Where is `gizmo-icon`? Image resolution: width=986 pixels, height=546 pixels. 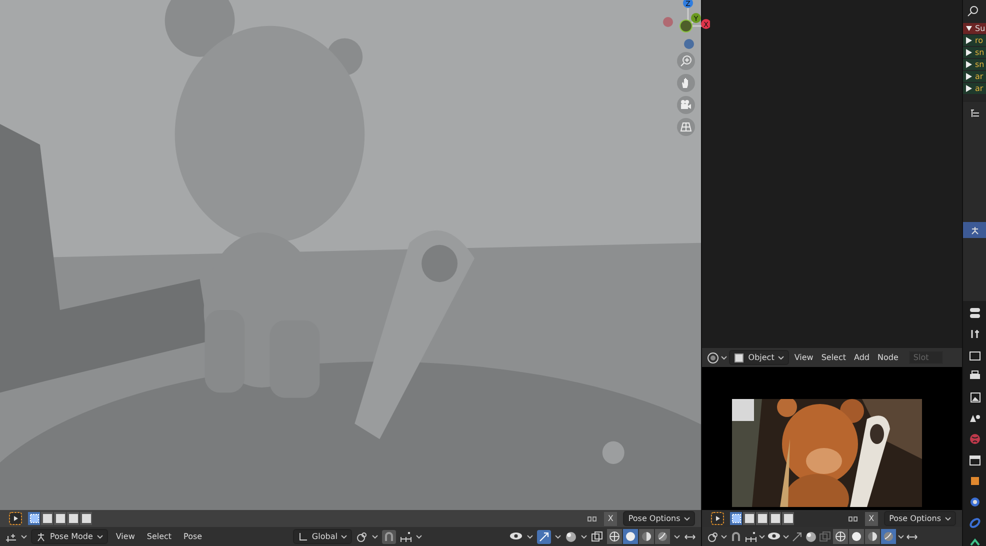 gizmo-icon is located at coordinates (544, 537).